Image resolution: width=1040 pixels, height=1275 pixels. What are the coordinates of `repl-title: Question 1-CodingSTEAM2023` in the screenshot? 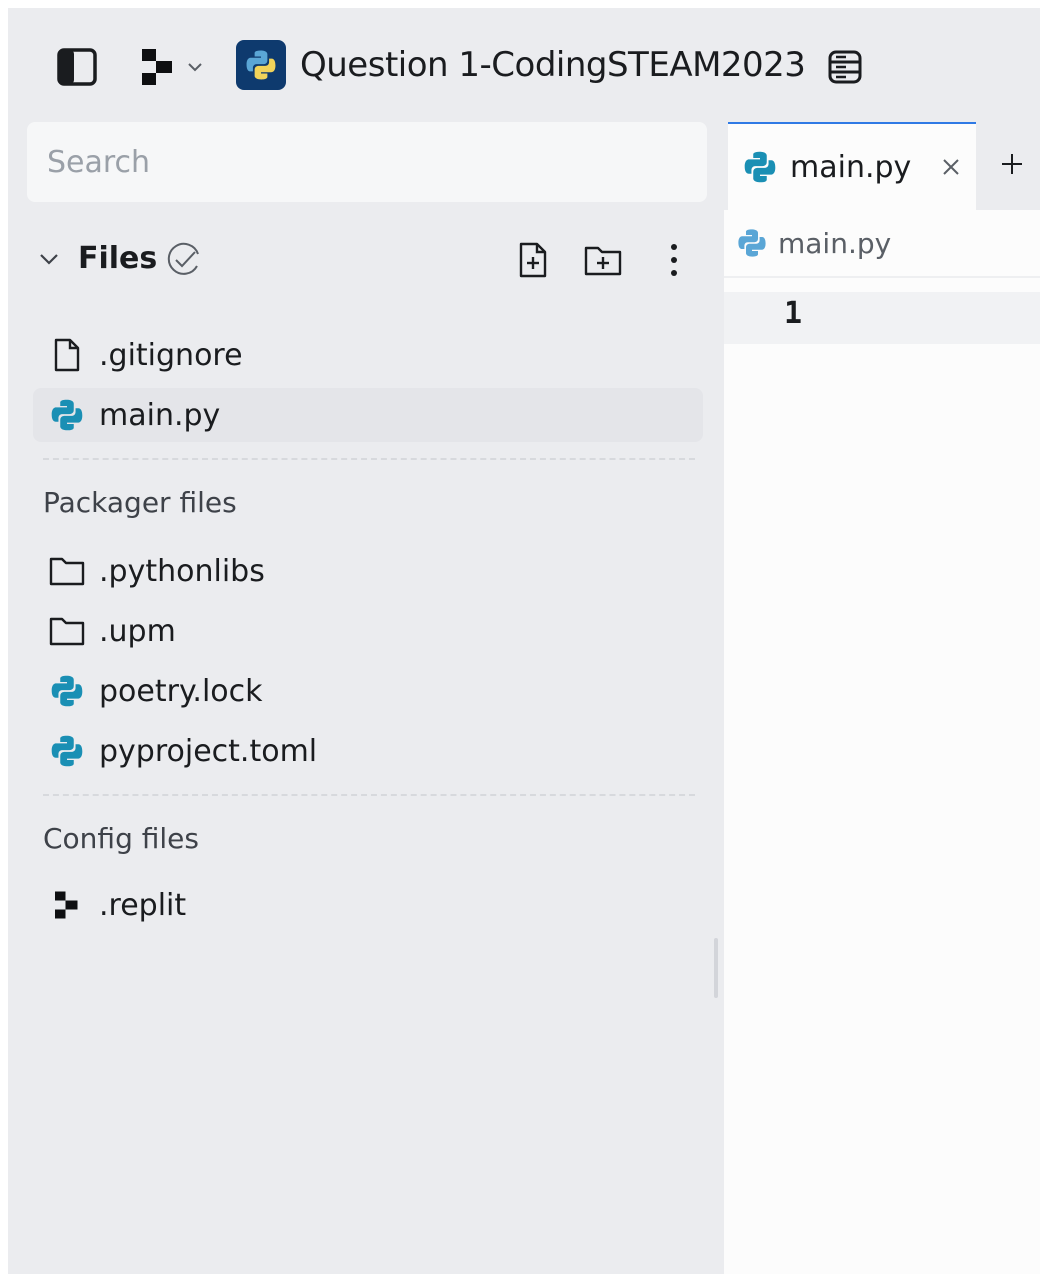 It's located at (553, 65).